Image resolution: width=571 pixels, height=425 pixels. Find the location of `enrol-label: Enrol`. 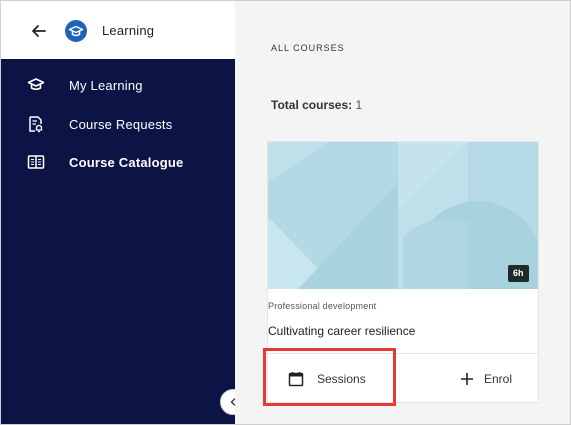

enrol-label: Enrol is located at coordinates (498, 379).